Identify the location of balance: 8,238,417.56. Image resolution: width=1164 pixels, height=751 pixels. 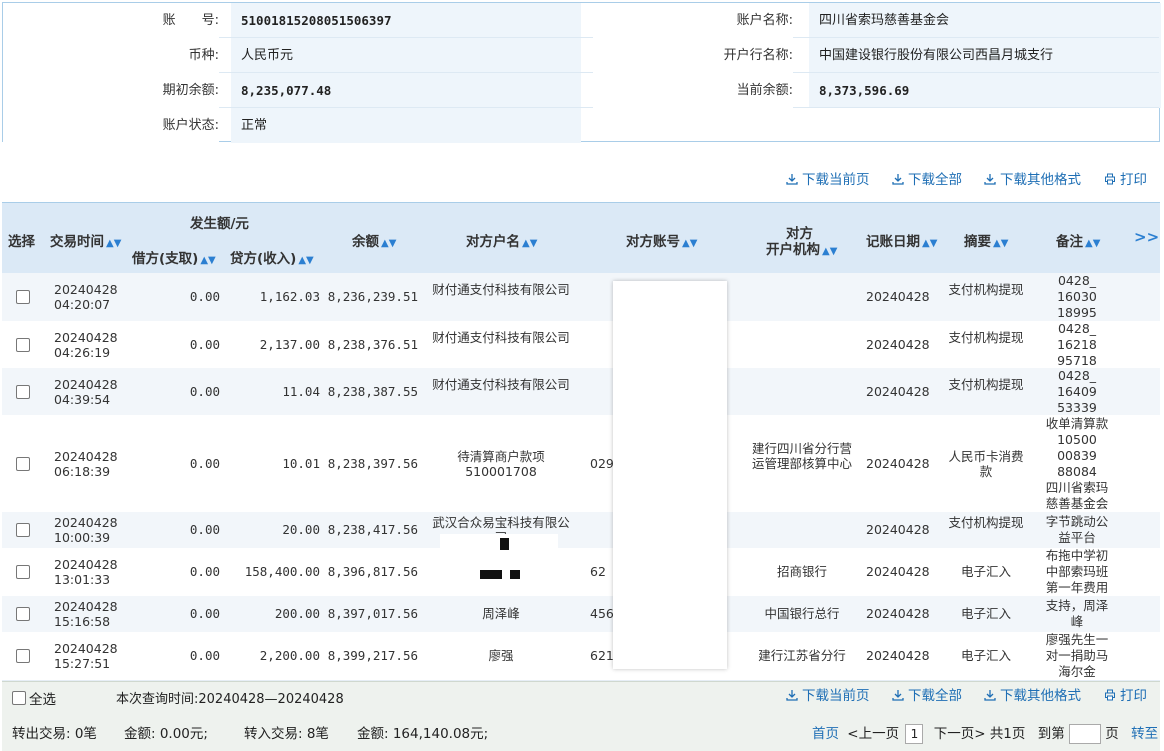
(372, 529).